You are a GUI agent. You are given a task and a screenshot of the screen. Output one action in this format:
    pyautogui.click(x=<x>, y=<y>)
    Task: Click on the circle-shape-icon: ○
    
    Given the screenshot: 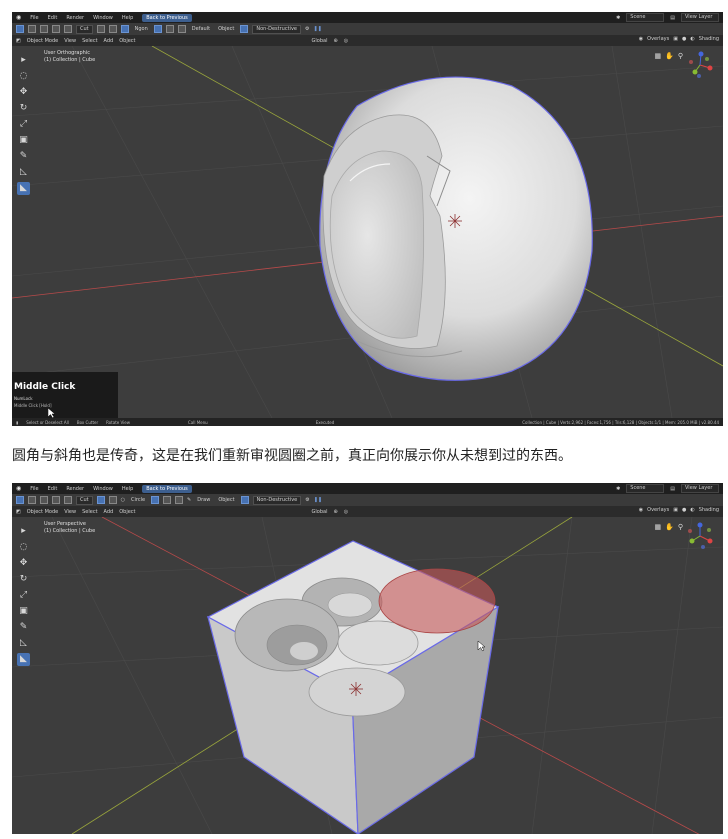 What is the action you would take?
    pyautogui.click(x=123, y=500)
    